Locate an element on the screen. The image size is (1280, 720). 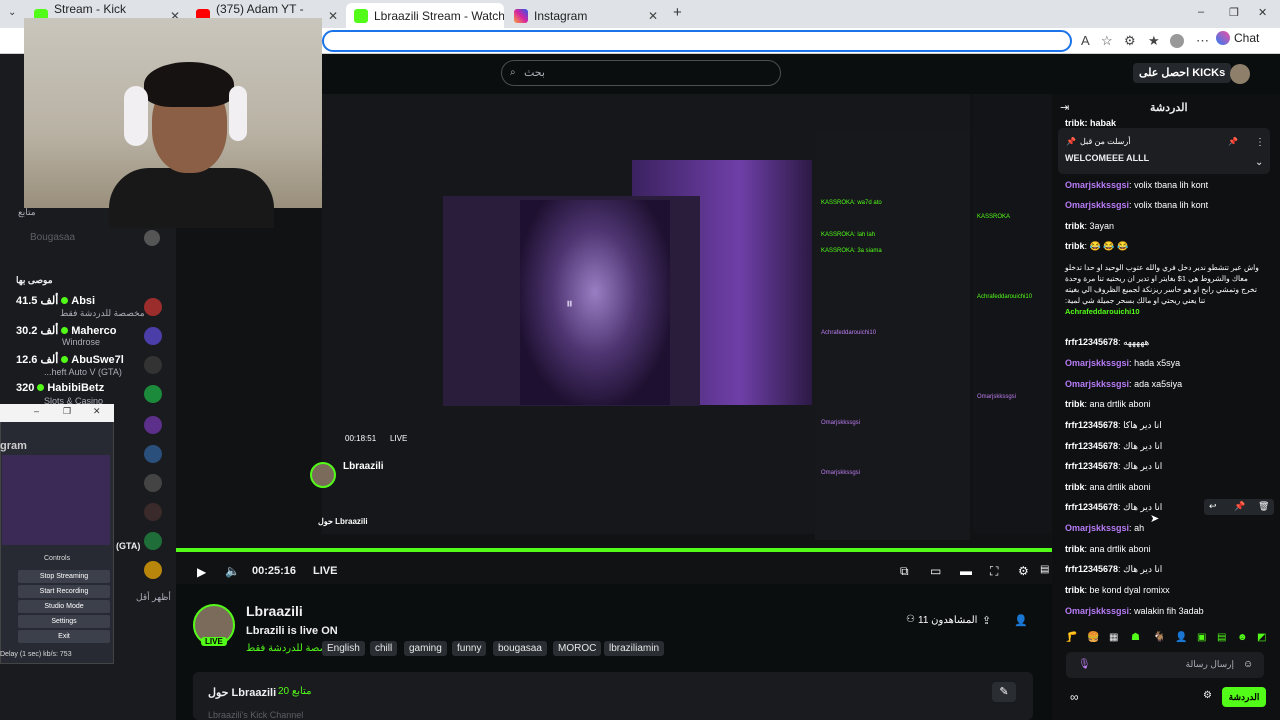
send-chat-button: الدردشة is located at coordinates (1244, 697).